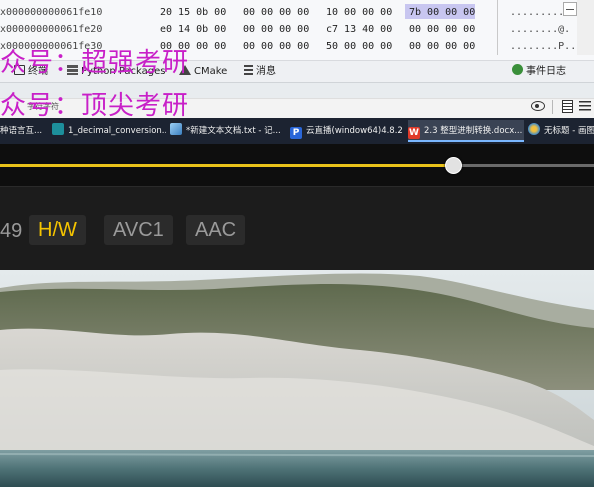  I want to click on hex-bytes: e0 14 0b 00, so click(193, 29).